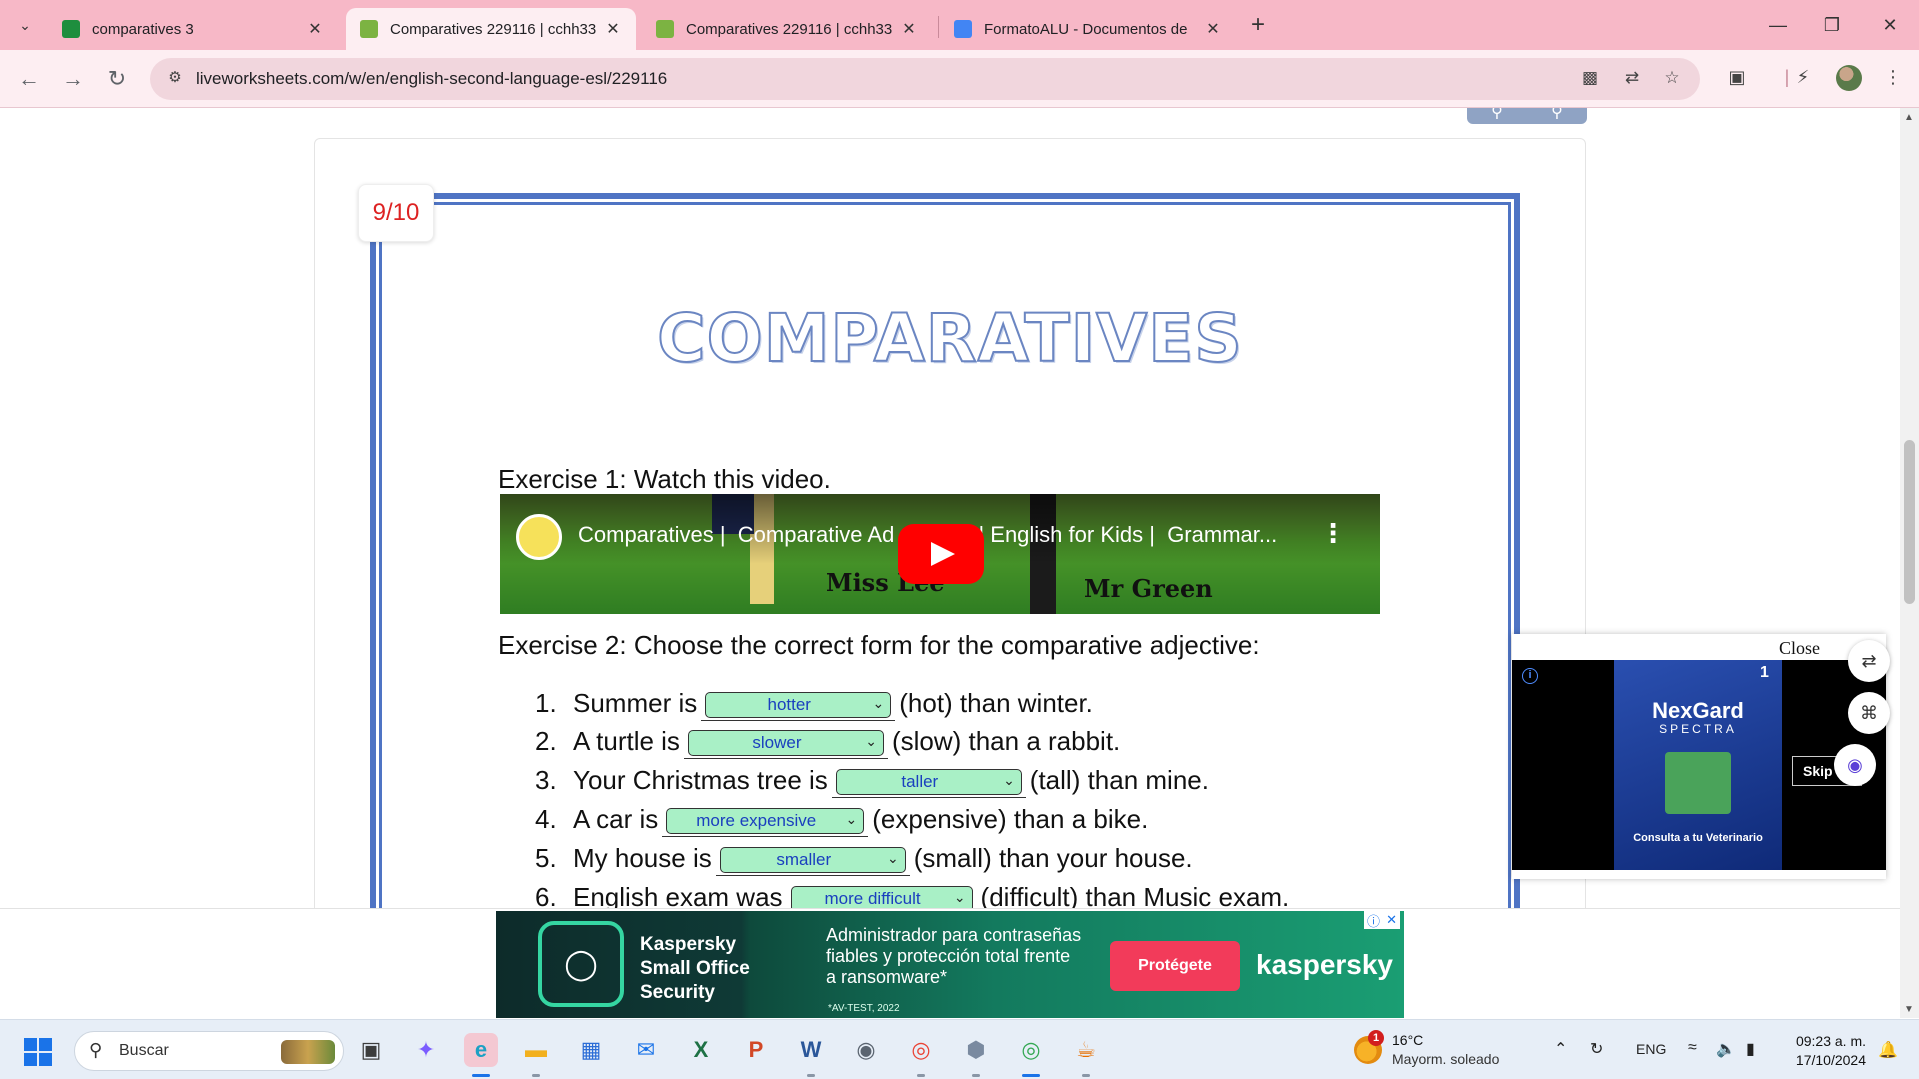  I want to click on search-placeholder: Buscar, so click(144, 1050).